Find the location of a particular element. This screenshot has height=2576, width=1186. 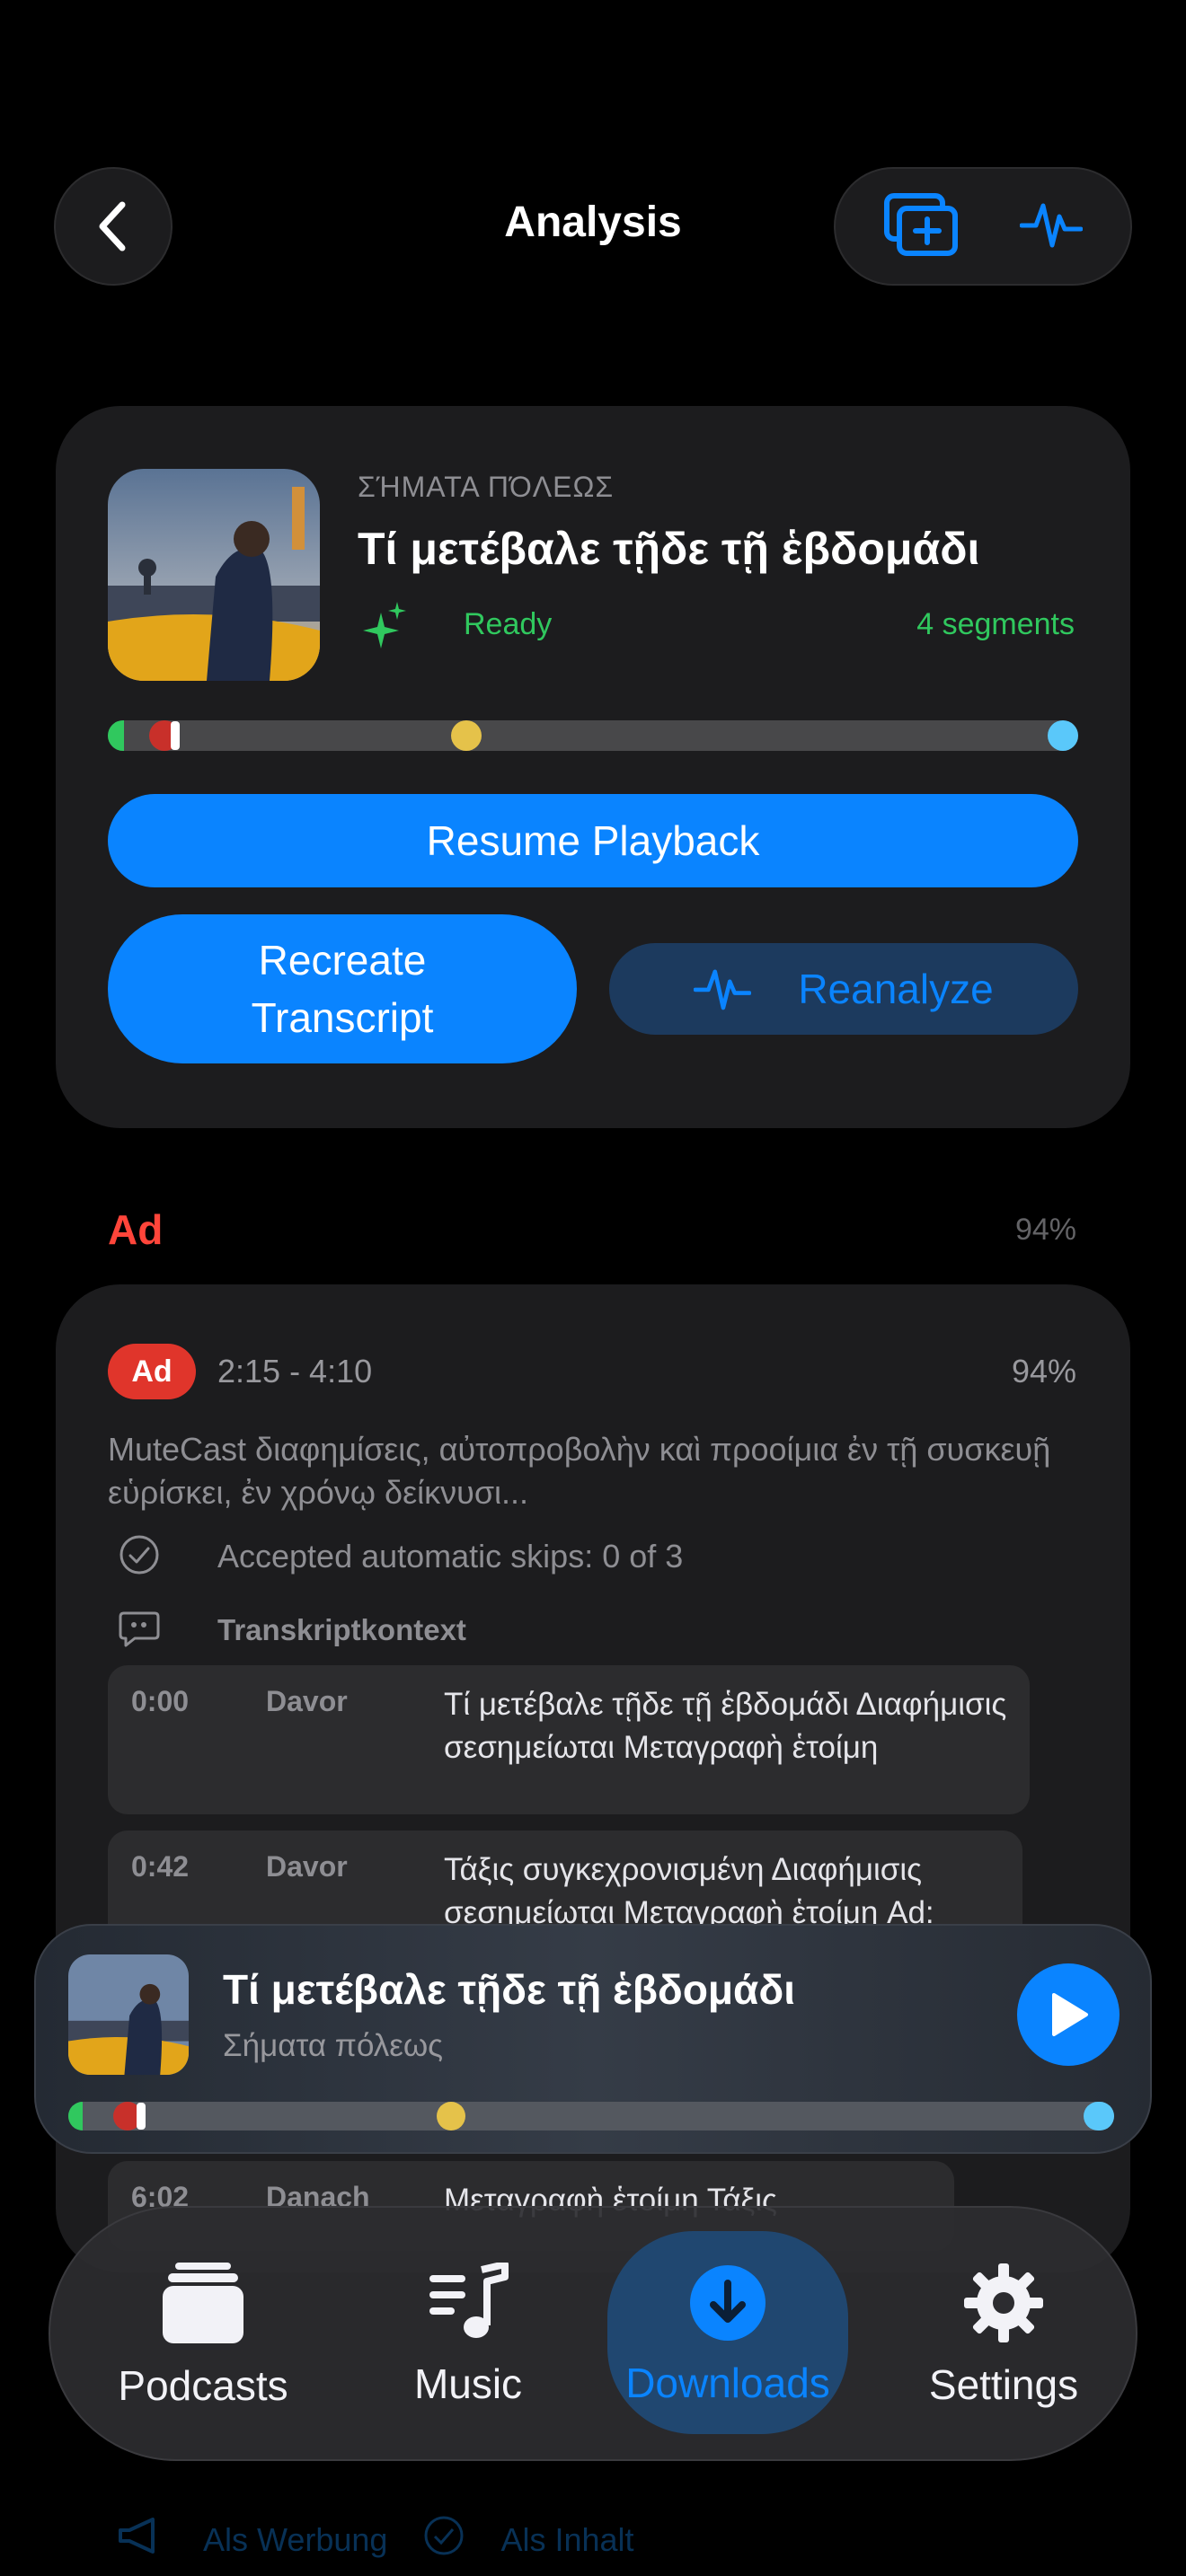

play-button is located at coordinates (1068, 2014).